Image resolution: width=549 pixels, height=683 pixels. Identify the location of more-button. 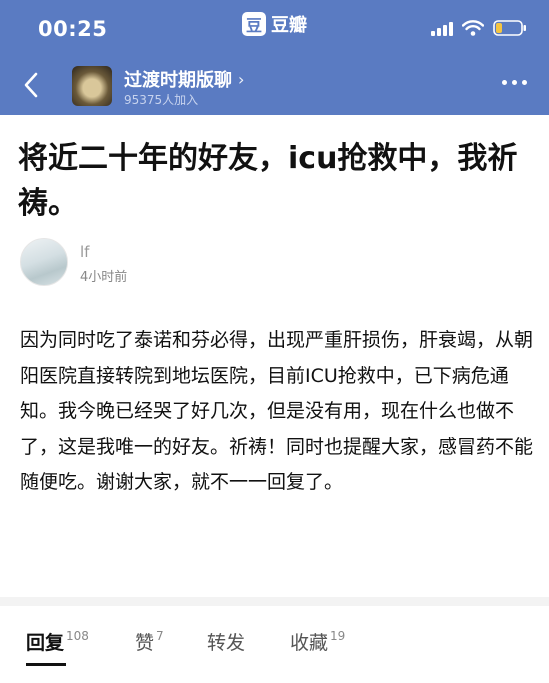
(514, 82).